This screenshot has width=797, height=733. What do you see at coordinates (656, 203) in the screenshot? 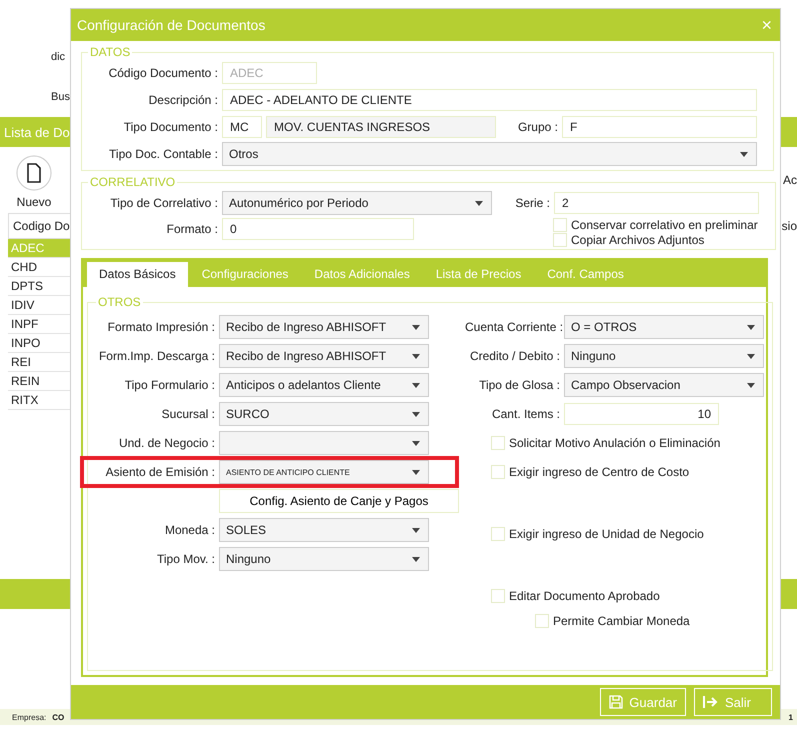
I see `series-field: 2` at bounding box center [656, 203].